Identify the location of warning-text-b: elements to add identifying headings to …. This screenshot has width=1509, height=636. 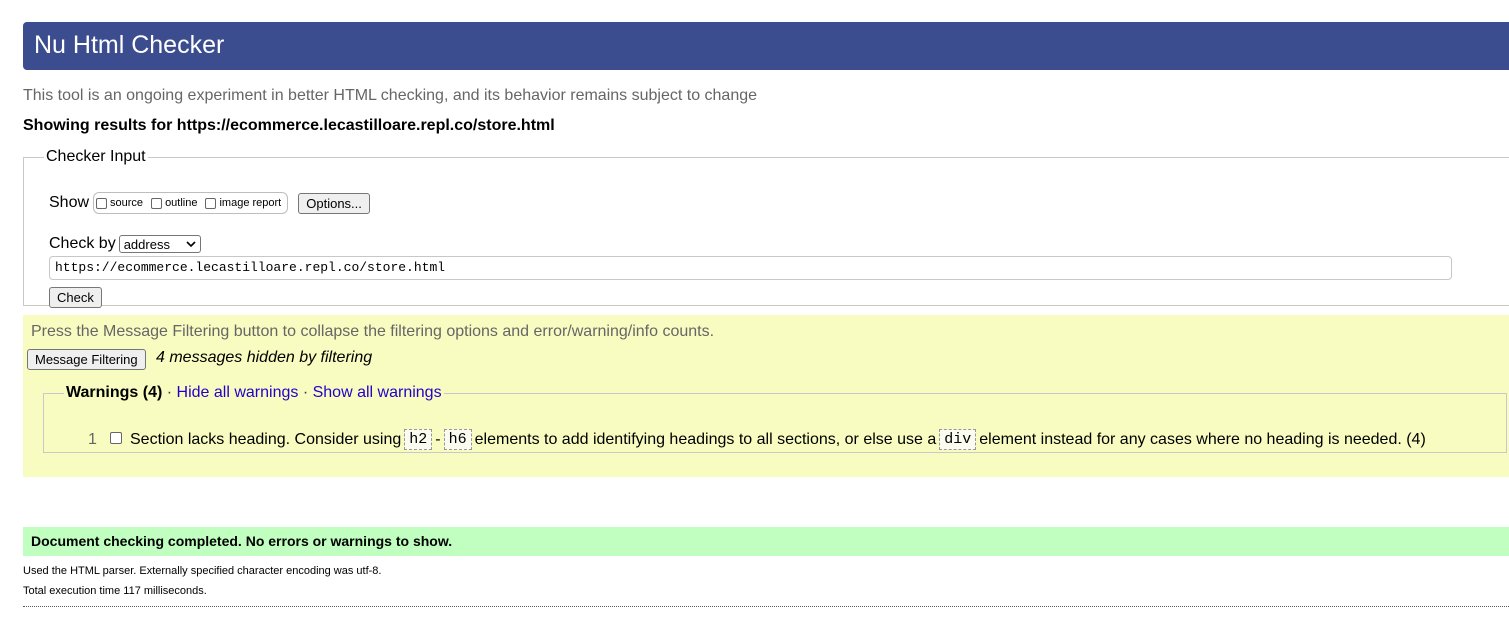
(705, 439).